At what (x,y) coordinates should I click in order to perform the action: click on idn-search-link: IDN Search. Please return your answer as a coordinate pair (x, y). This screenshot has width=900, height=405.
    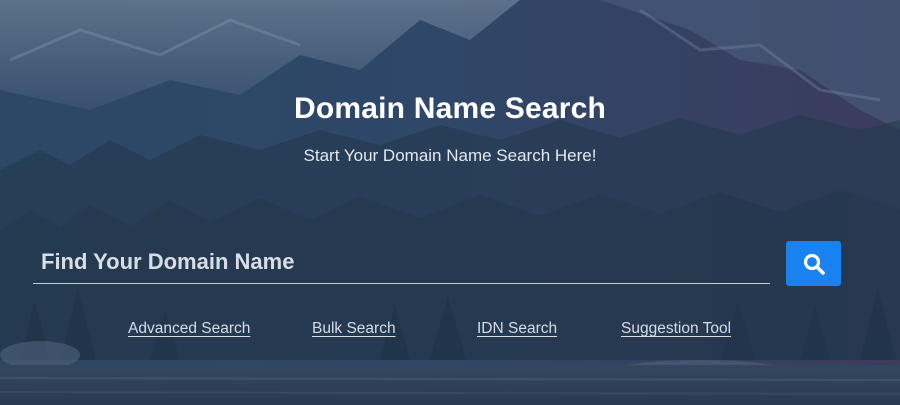
    Looking at the image, I should click on (517, 329).